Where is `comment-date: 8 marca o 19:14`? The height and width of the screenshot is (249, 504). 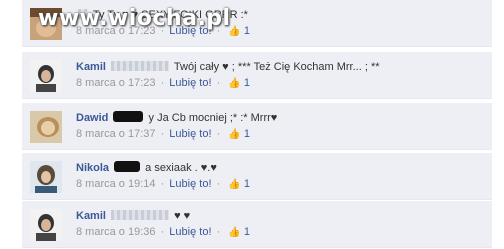 comment-date: 8 marca o 19:14 is located at coordinates (116, 184).